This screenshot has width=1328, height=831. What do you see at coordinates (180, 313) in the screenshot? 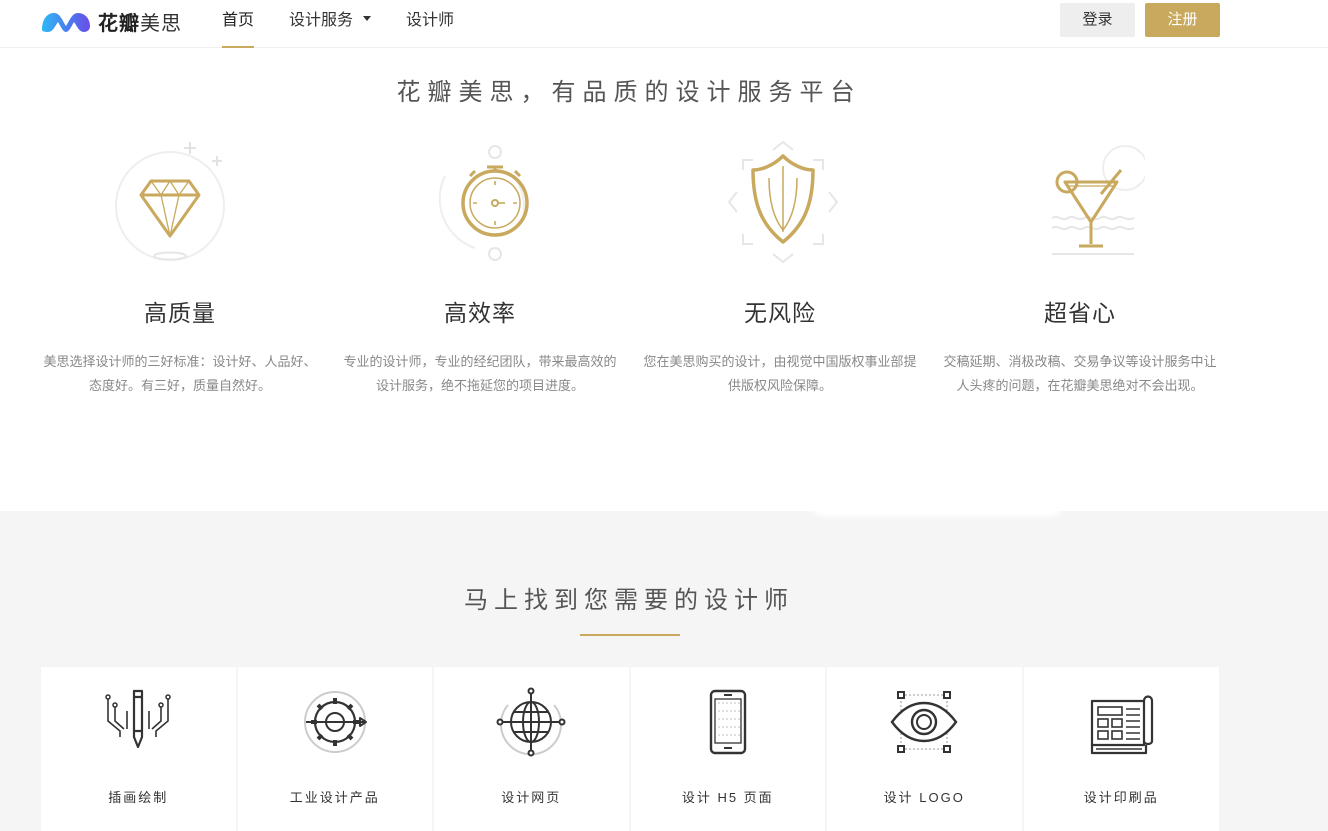
I see `feature-title: 高质量` at bounding box center [180, 313].